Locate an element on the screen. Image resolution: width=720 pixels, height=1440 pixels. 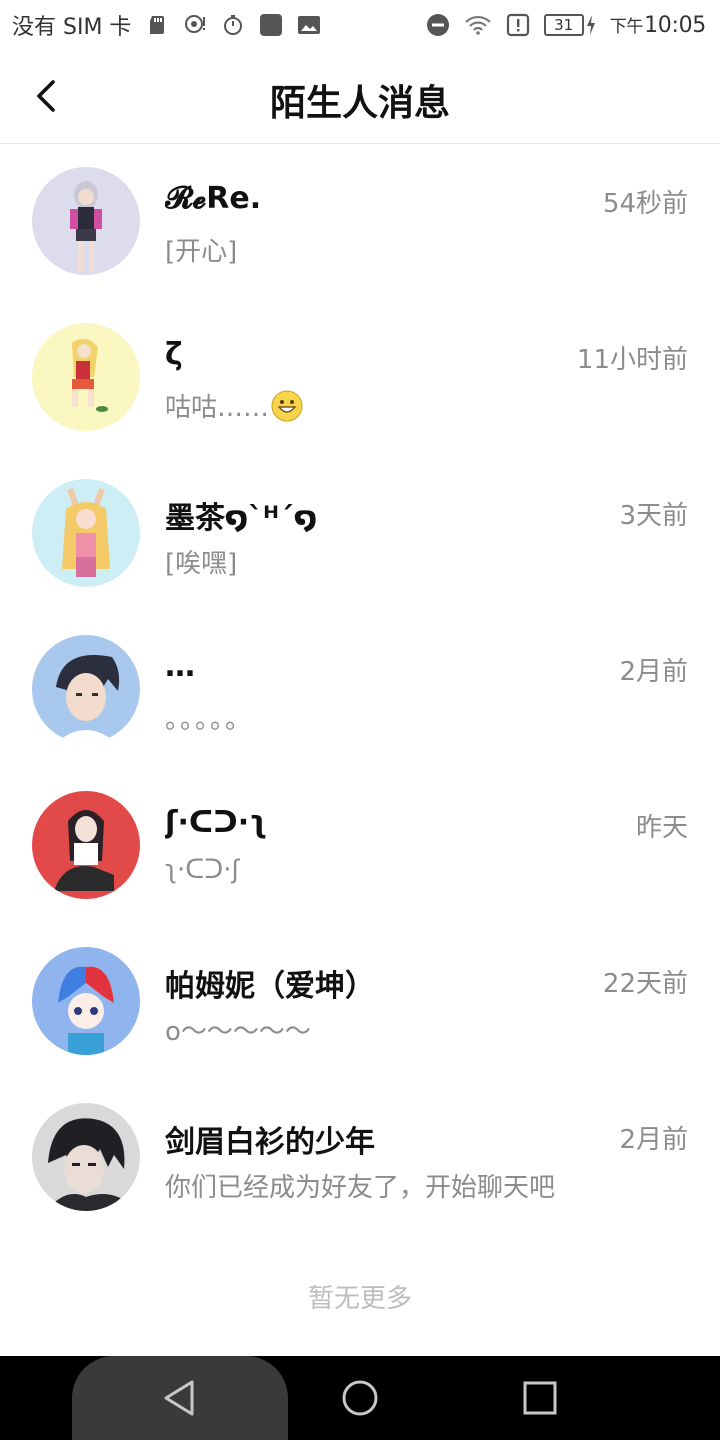
message-preview: [开心] is located at coordinates (201, 249).